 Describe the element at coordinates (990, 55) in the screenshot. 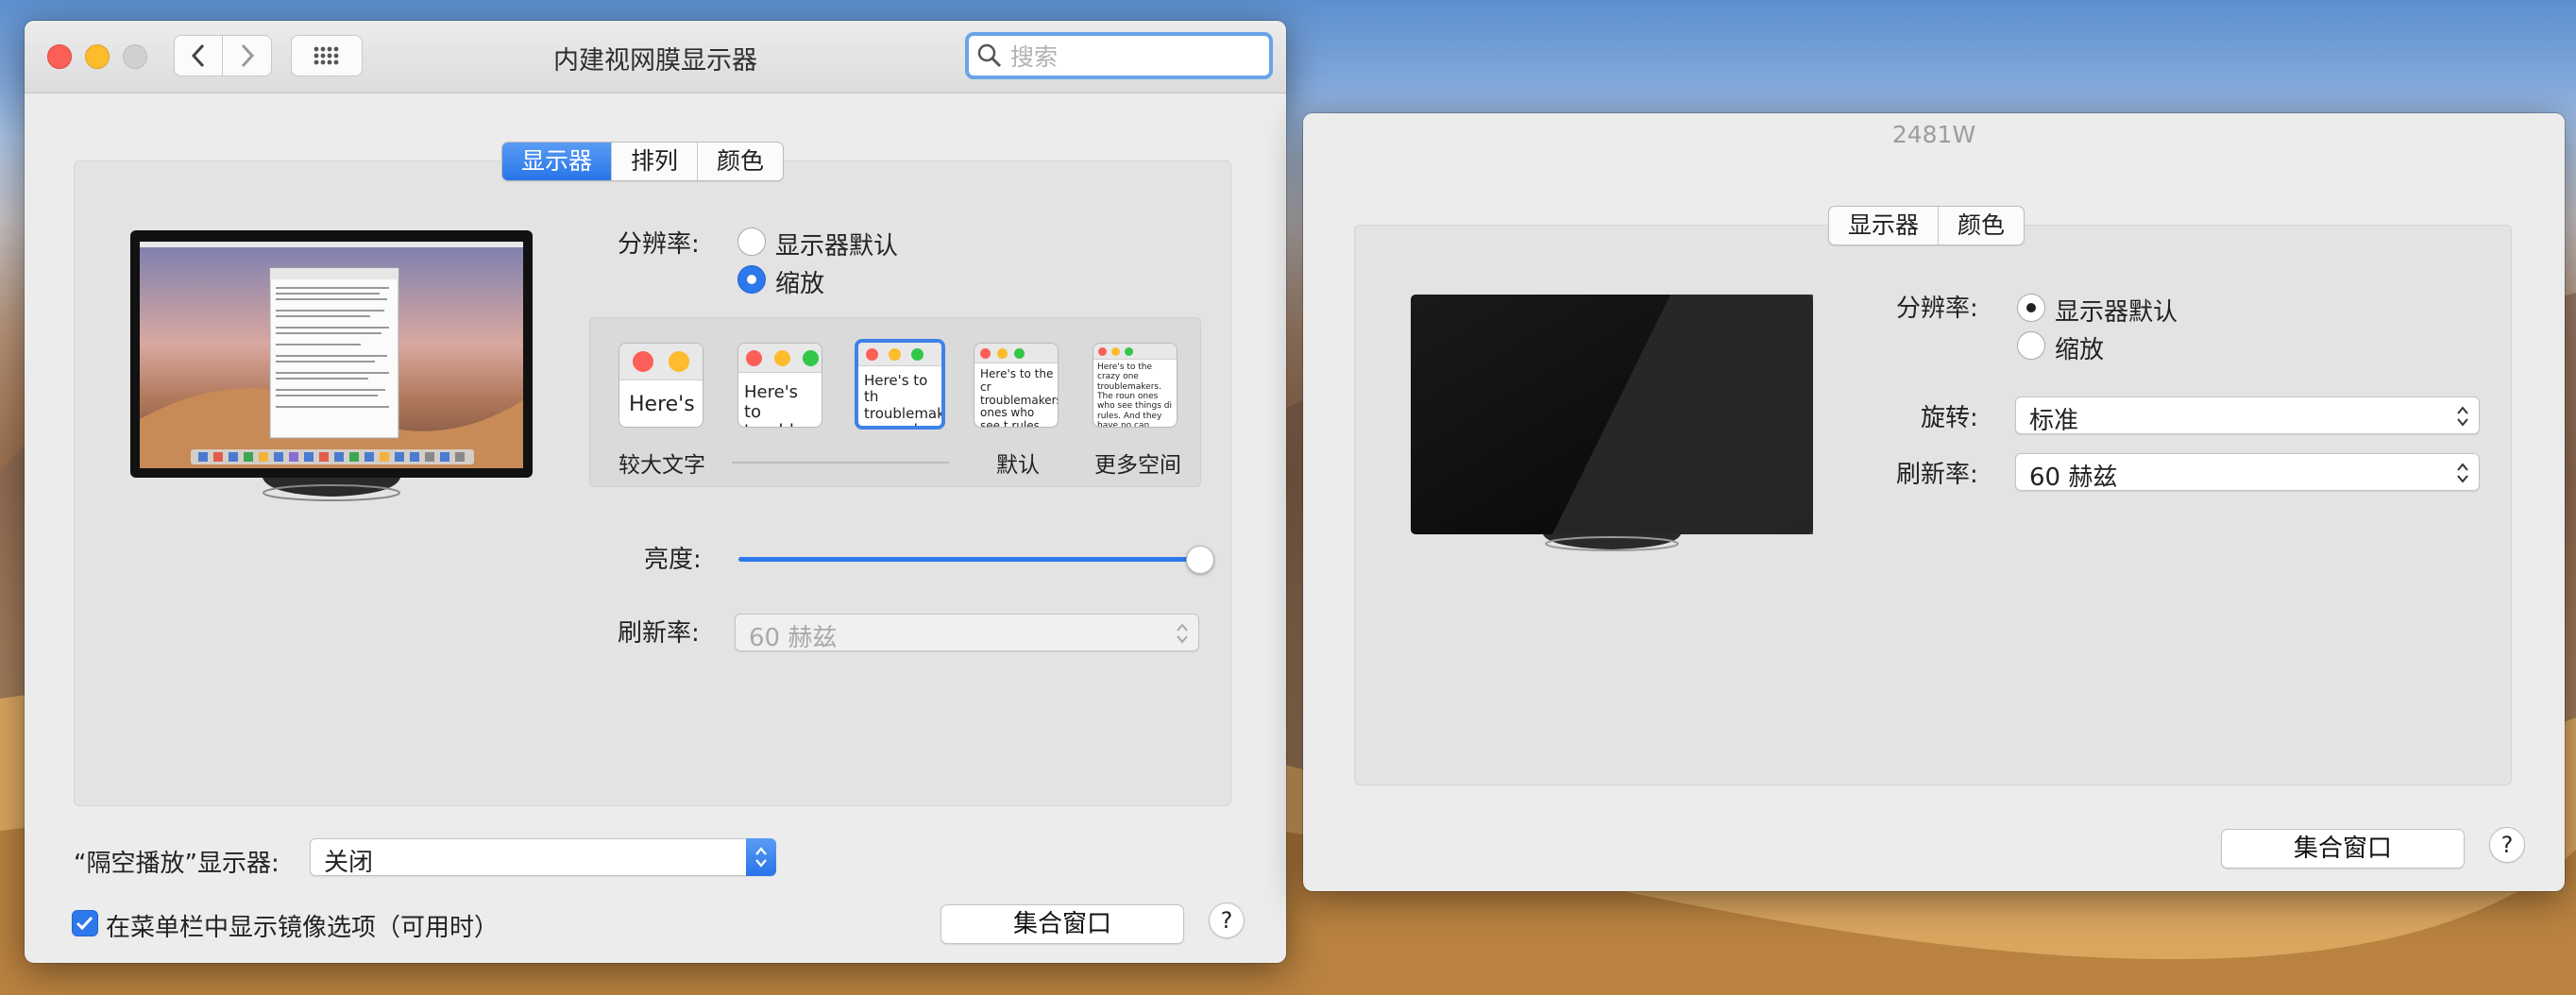

I see `search-icon` at that location.